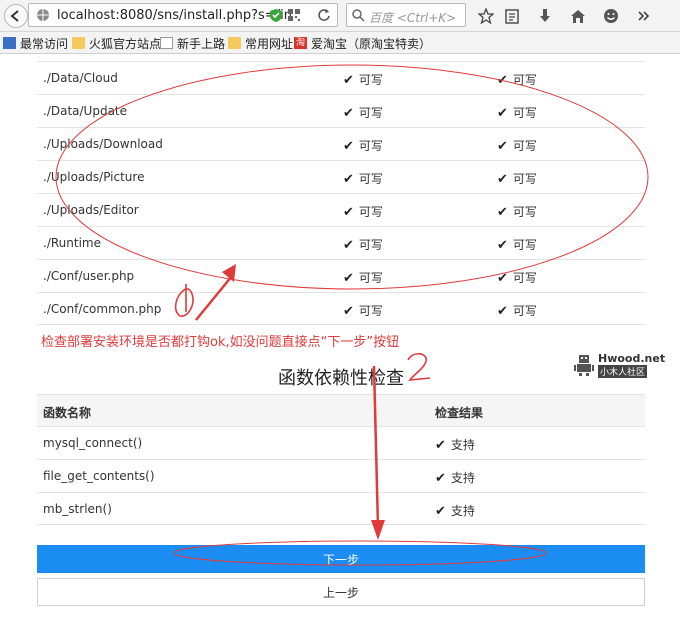 The width and height of the screenshot is (680, 629). I want to click on logo-sub: 小木人社区, so click(623, 371).